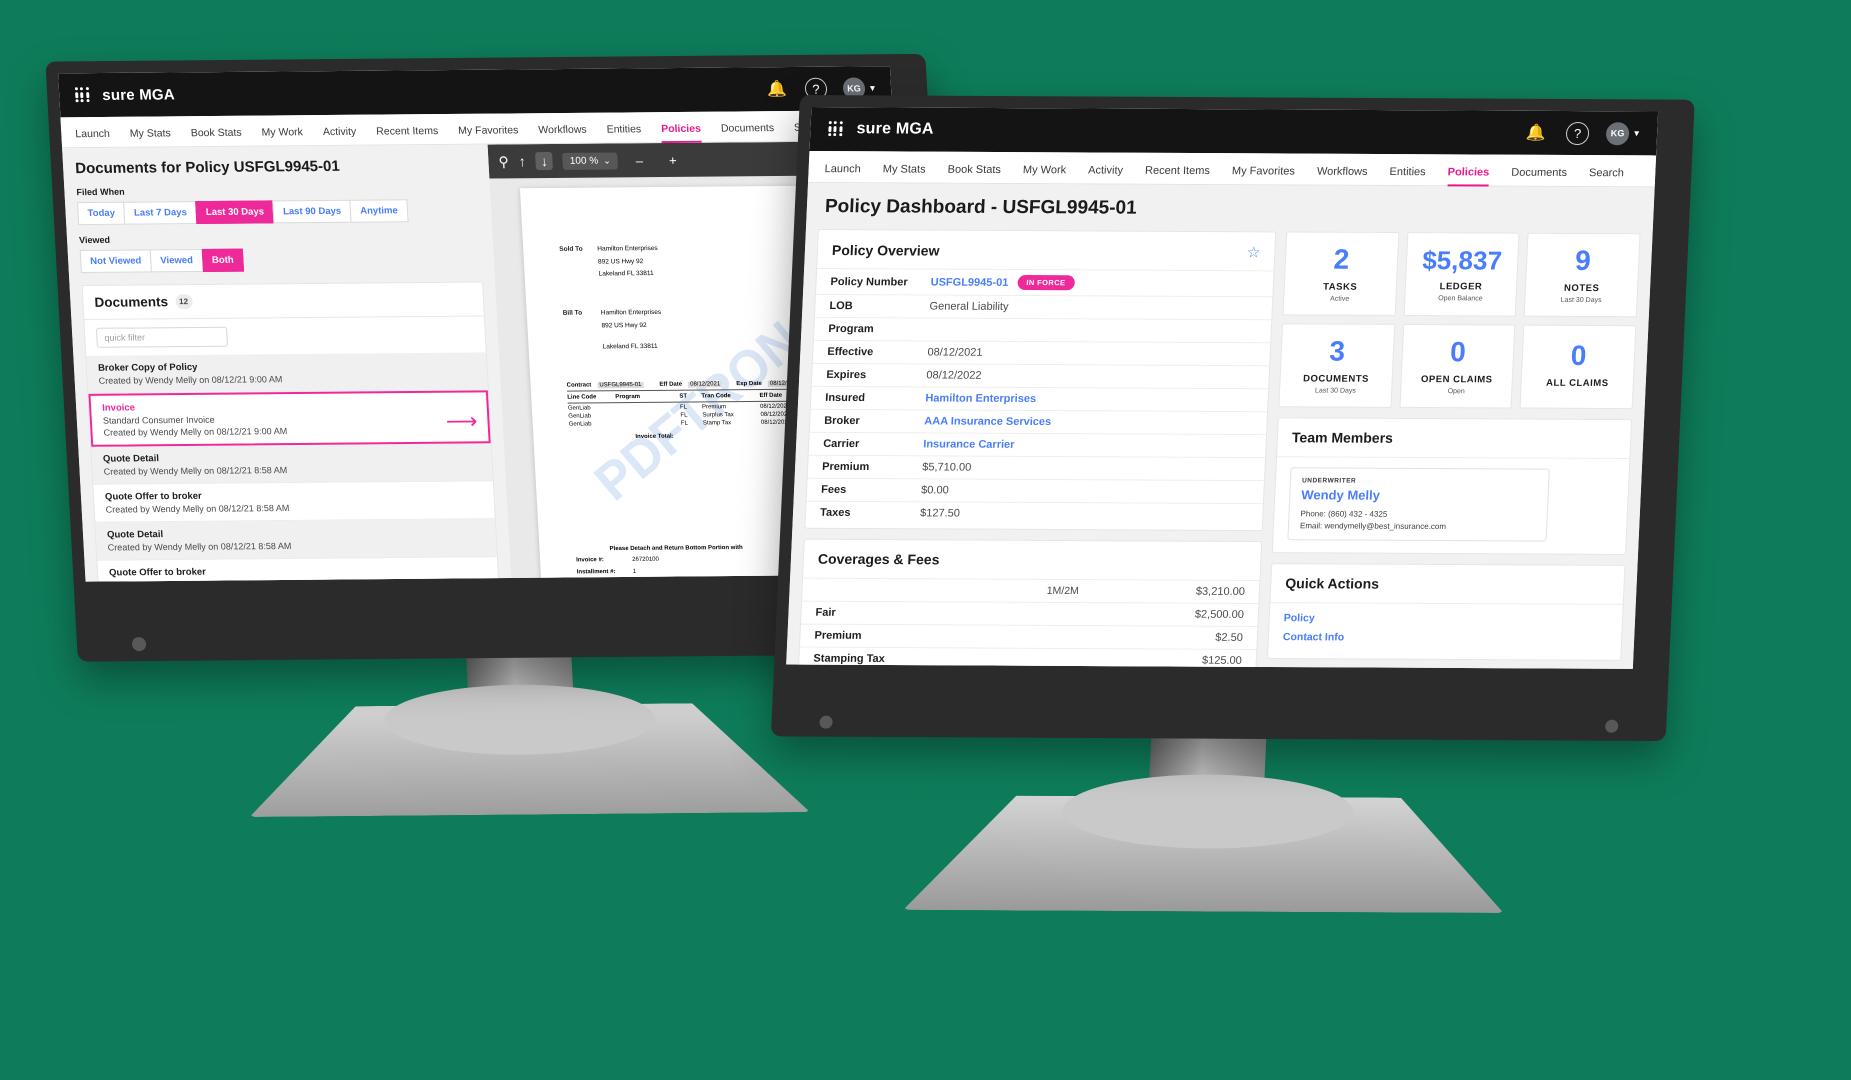  Describe the element at coordinates (580, 424) in the screenshot. I see `cell-line-code: GenLiab` at that location.